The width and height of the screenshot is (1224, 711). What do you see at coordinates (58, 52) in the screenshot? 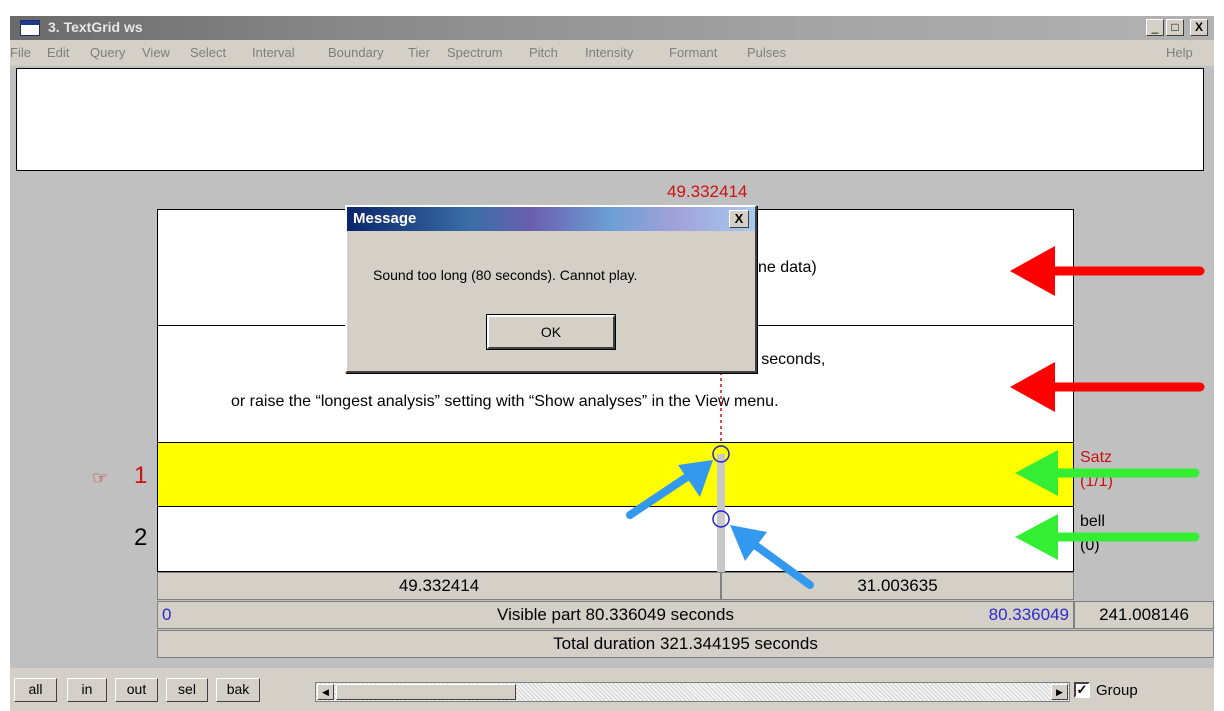
I see `menu-edit: Edit` at bounding box center [58, 52].